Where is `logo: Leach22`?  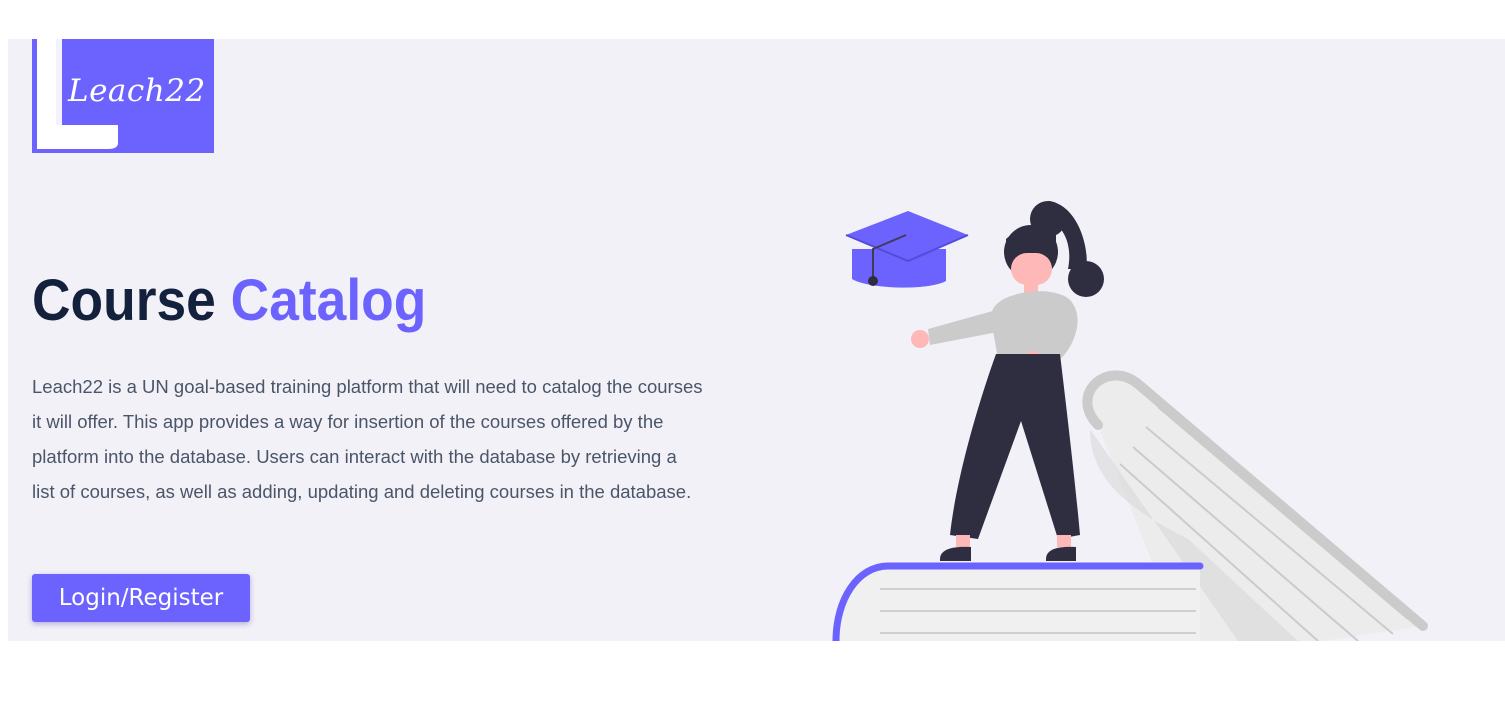 logo: Leach22 is located at coordinates (123, 96).